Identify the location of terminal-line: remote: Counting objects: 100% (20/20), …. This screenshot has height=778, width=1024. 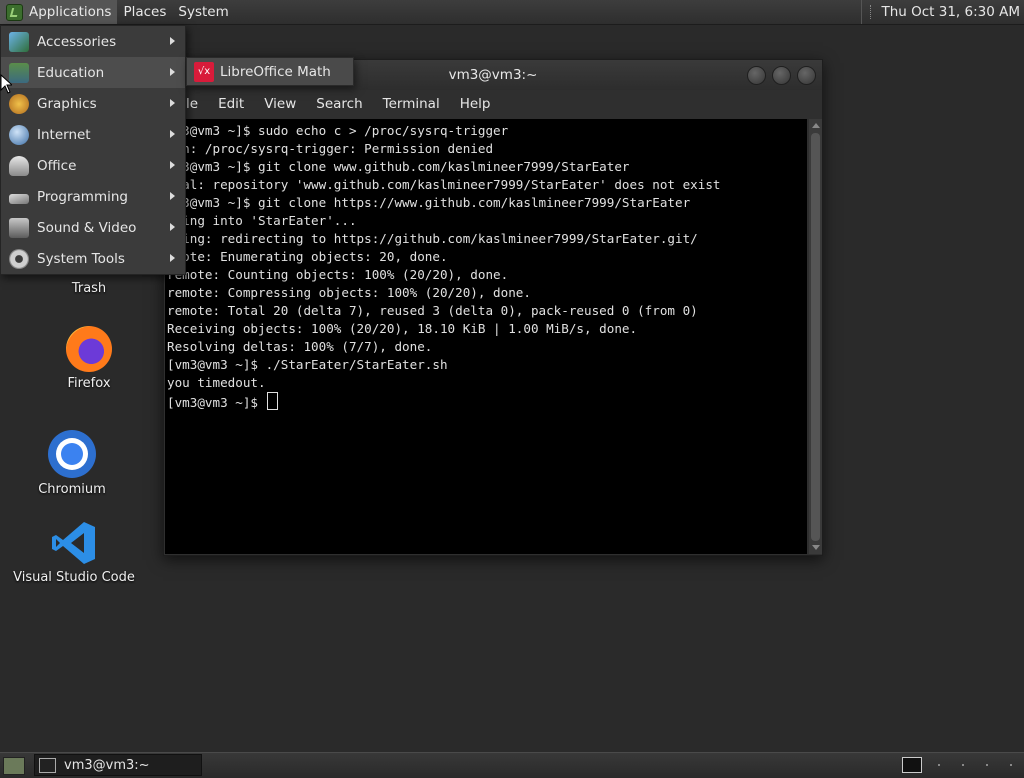
(338, 274).